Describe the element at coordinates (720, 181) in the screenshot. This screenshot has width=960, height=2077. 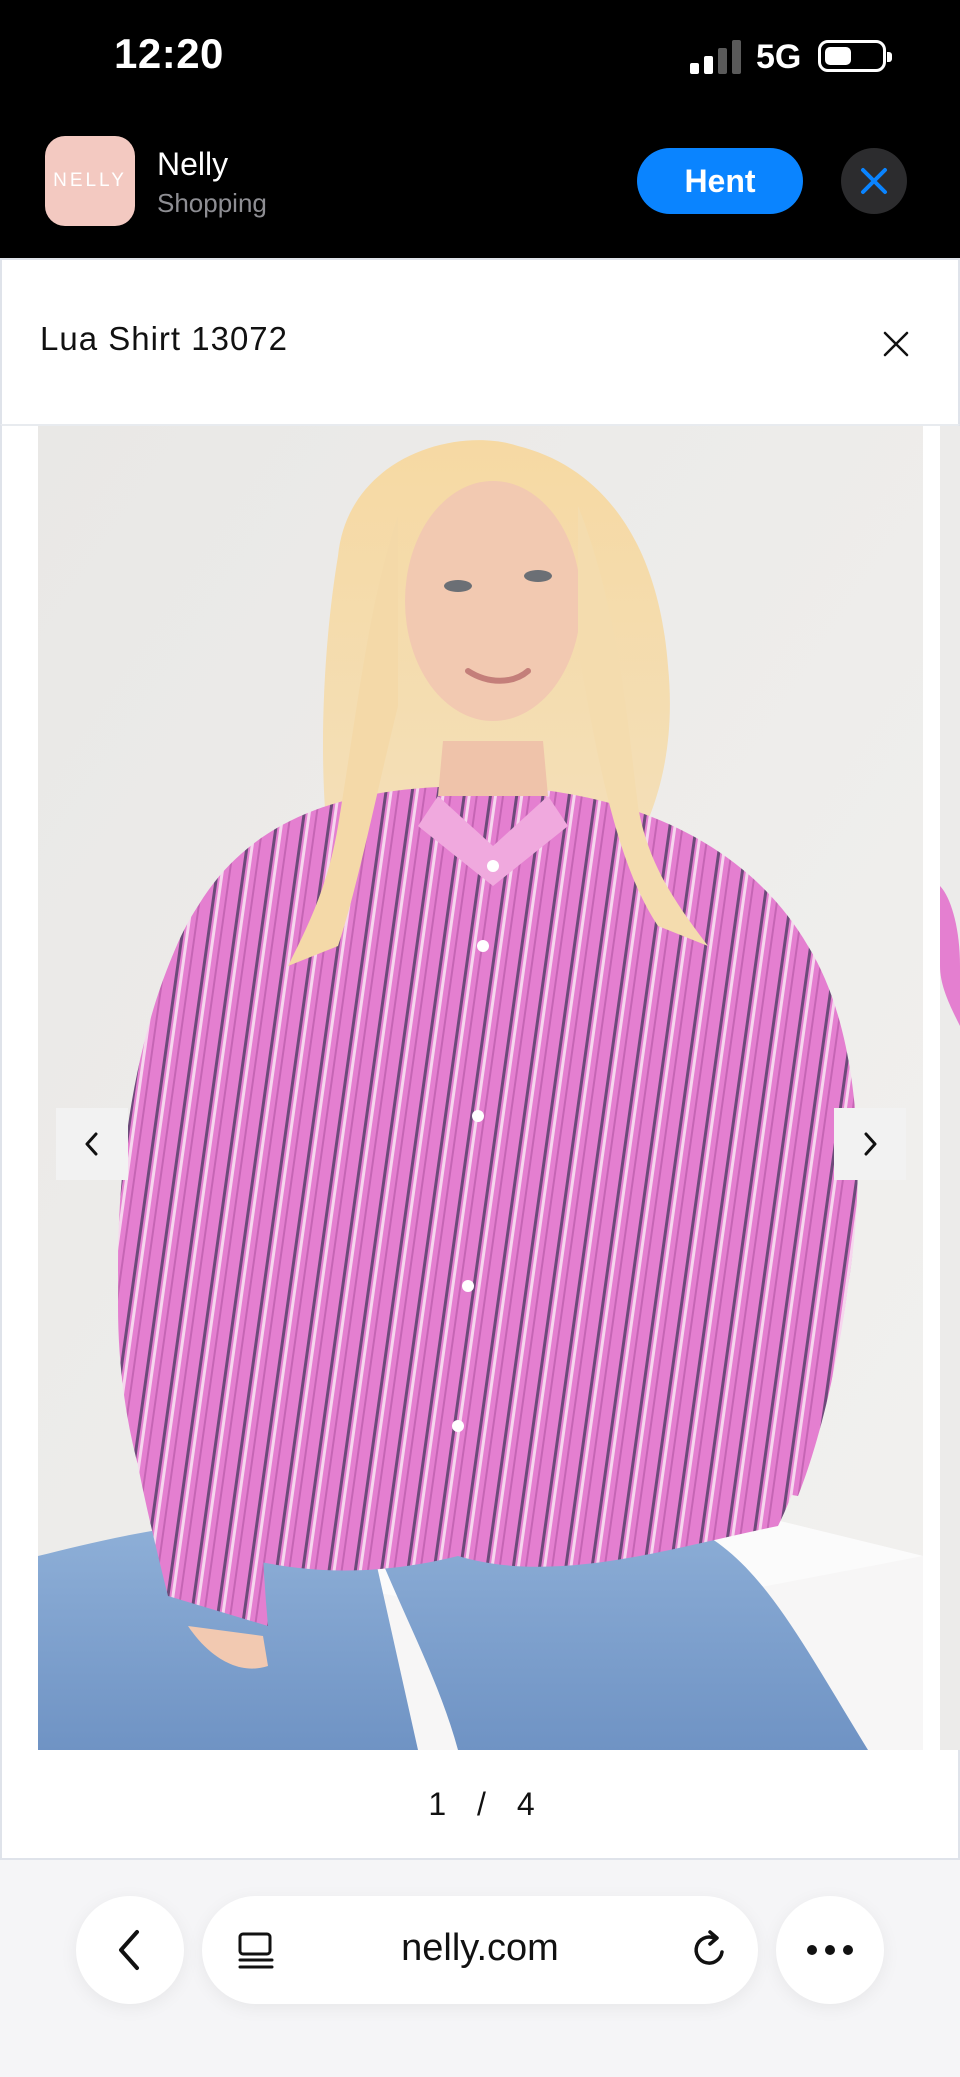
I see `get-app-button: Hent` at that location.